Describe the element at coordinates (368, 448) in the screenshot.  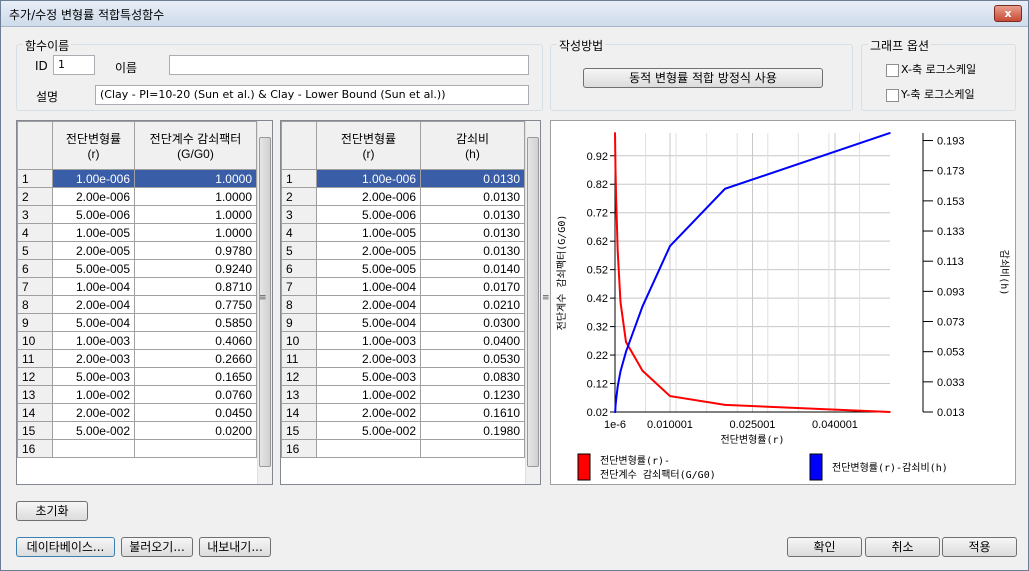
I see `strain-cell` at that location.